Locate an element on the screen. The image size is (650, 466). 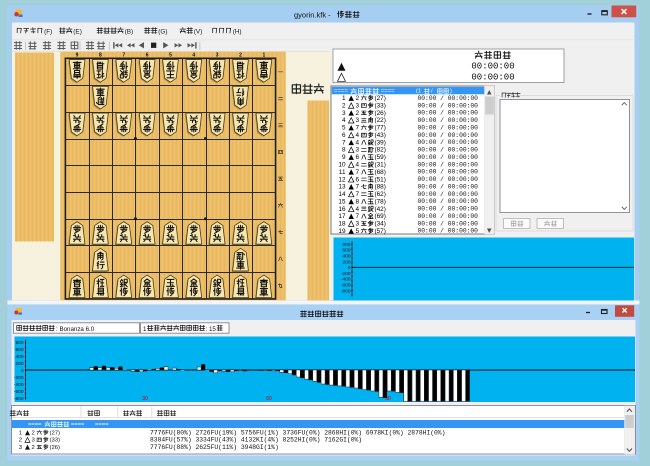
svg-text: 15 is located at coordinates (342, 201).